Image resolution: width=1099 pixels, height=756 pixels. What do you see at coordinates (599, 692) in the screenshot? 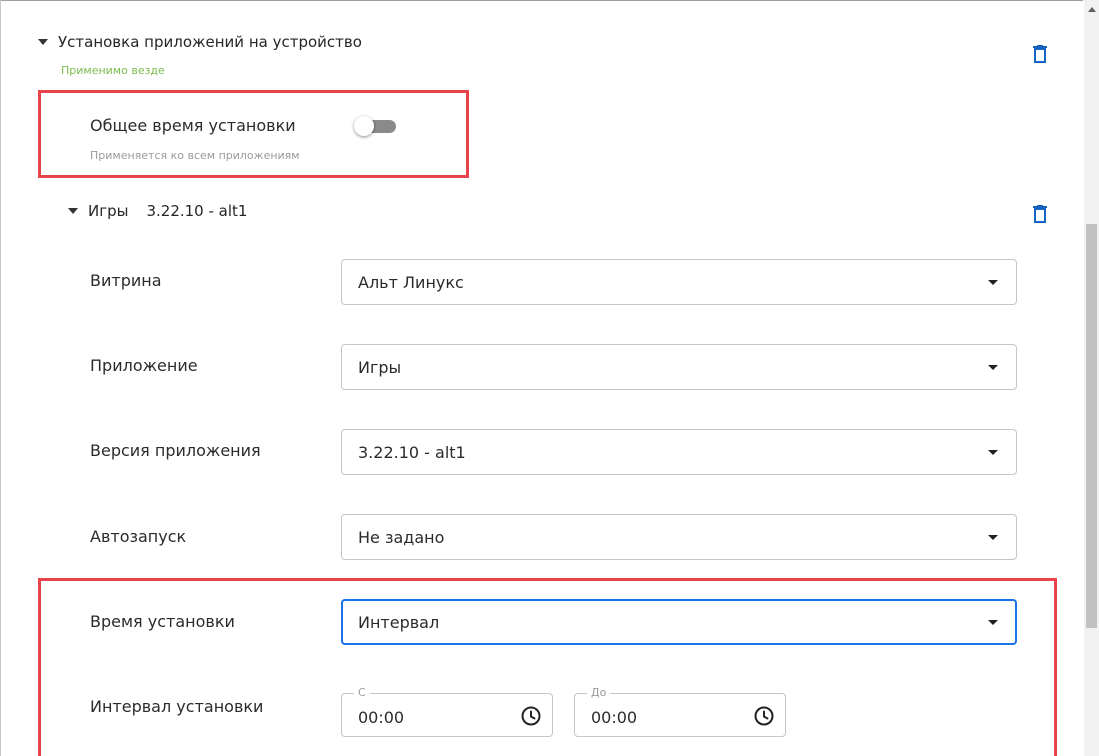
I see `interval-to-legend: До` at bounding box center [599, 692].